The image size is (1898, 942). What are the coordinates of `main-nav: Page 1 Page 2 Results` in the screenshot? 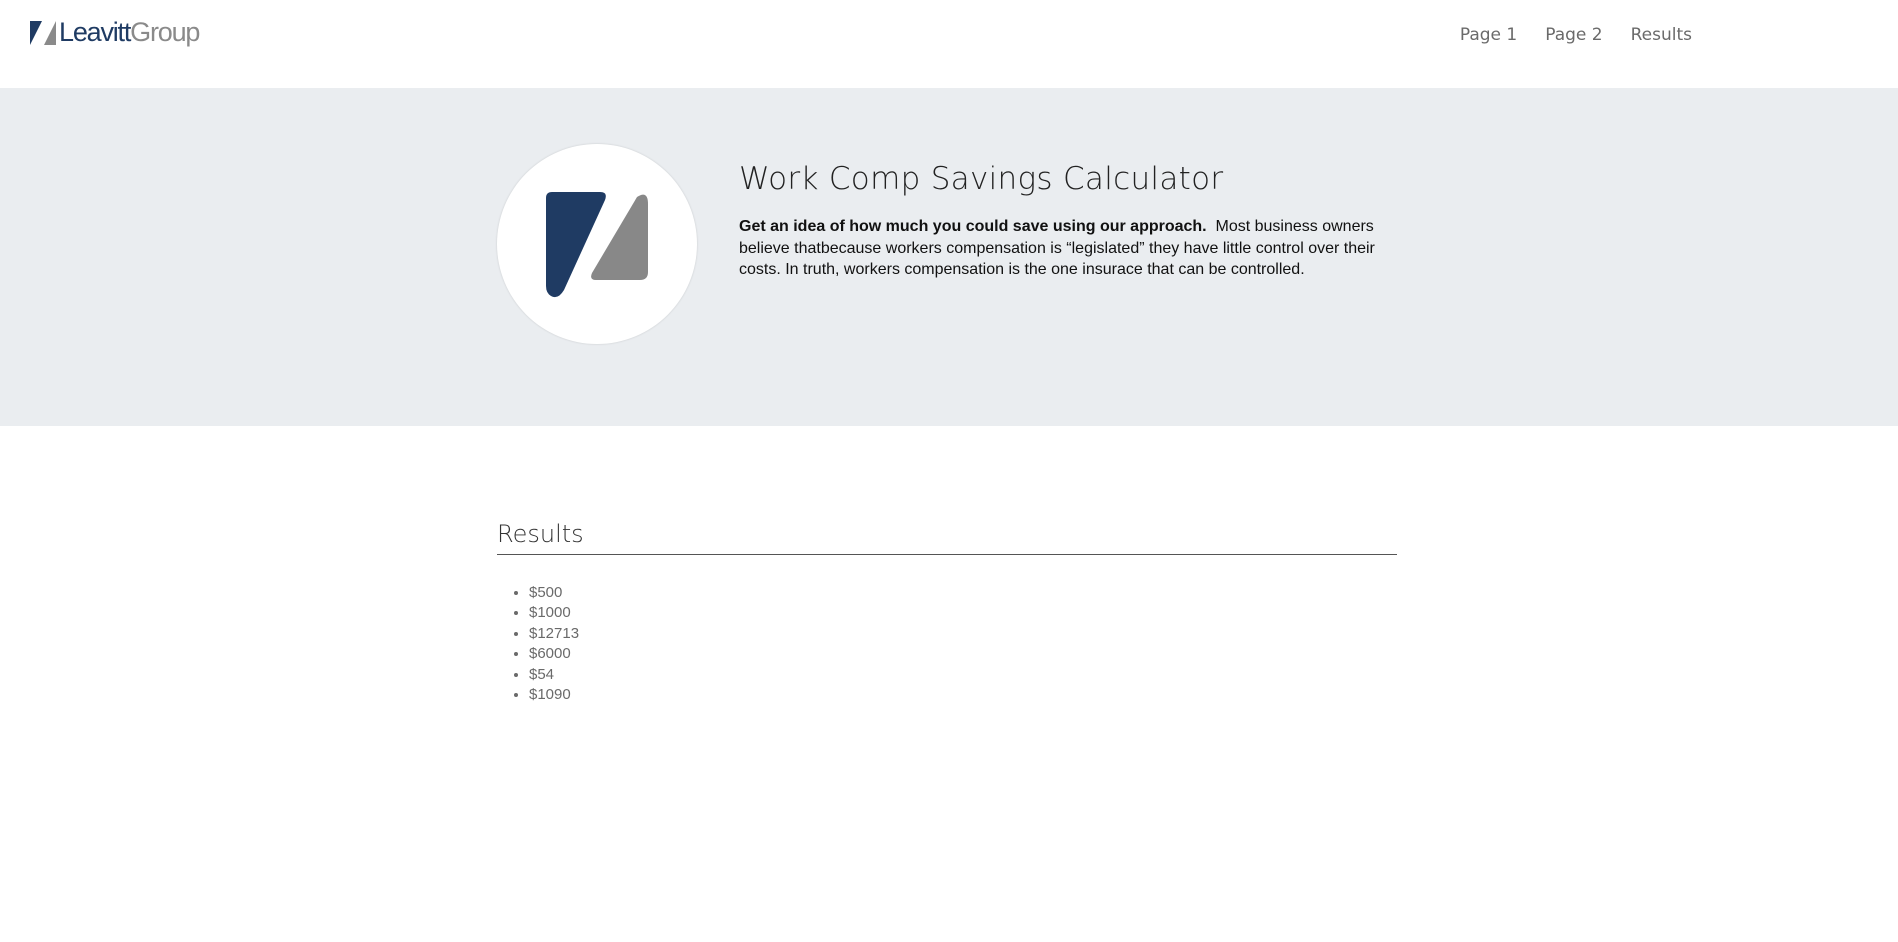 It's located at (1562, 35).